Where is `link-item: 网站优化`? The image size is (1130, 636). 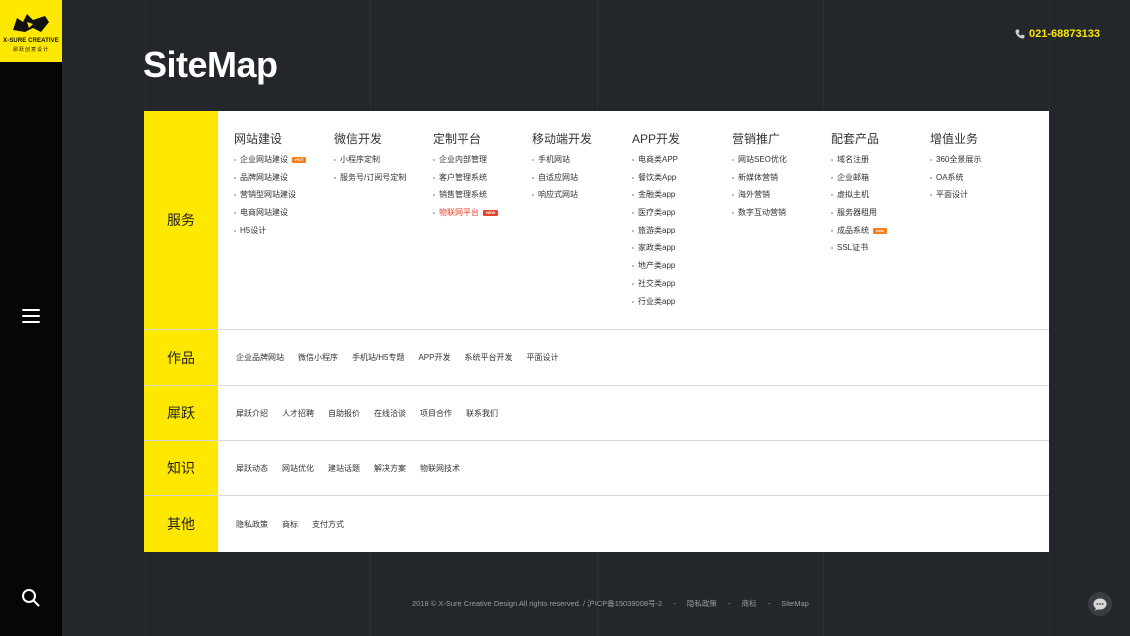 link-item: 网站优化 is located at coordinates (298, 468).